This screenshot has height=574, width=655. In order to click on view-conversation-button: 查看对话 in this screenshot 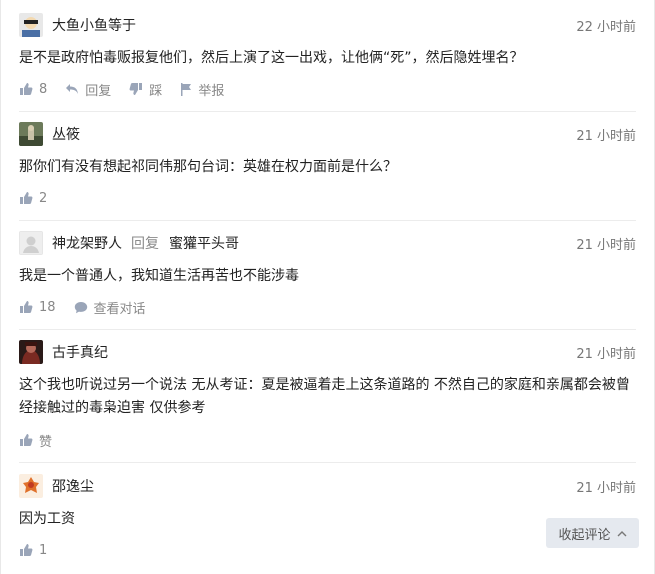, I will do `click(110, 307)`.